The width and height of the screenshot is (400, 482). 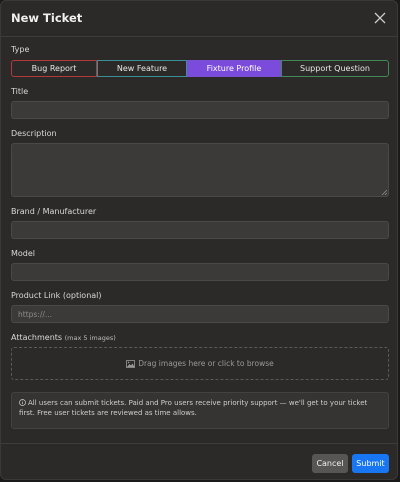 I want to click on info-icon, so click(x=22, y=402).